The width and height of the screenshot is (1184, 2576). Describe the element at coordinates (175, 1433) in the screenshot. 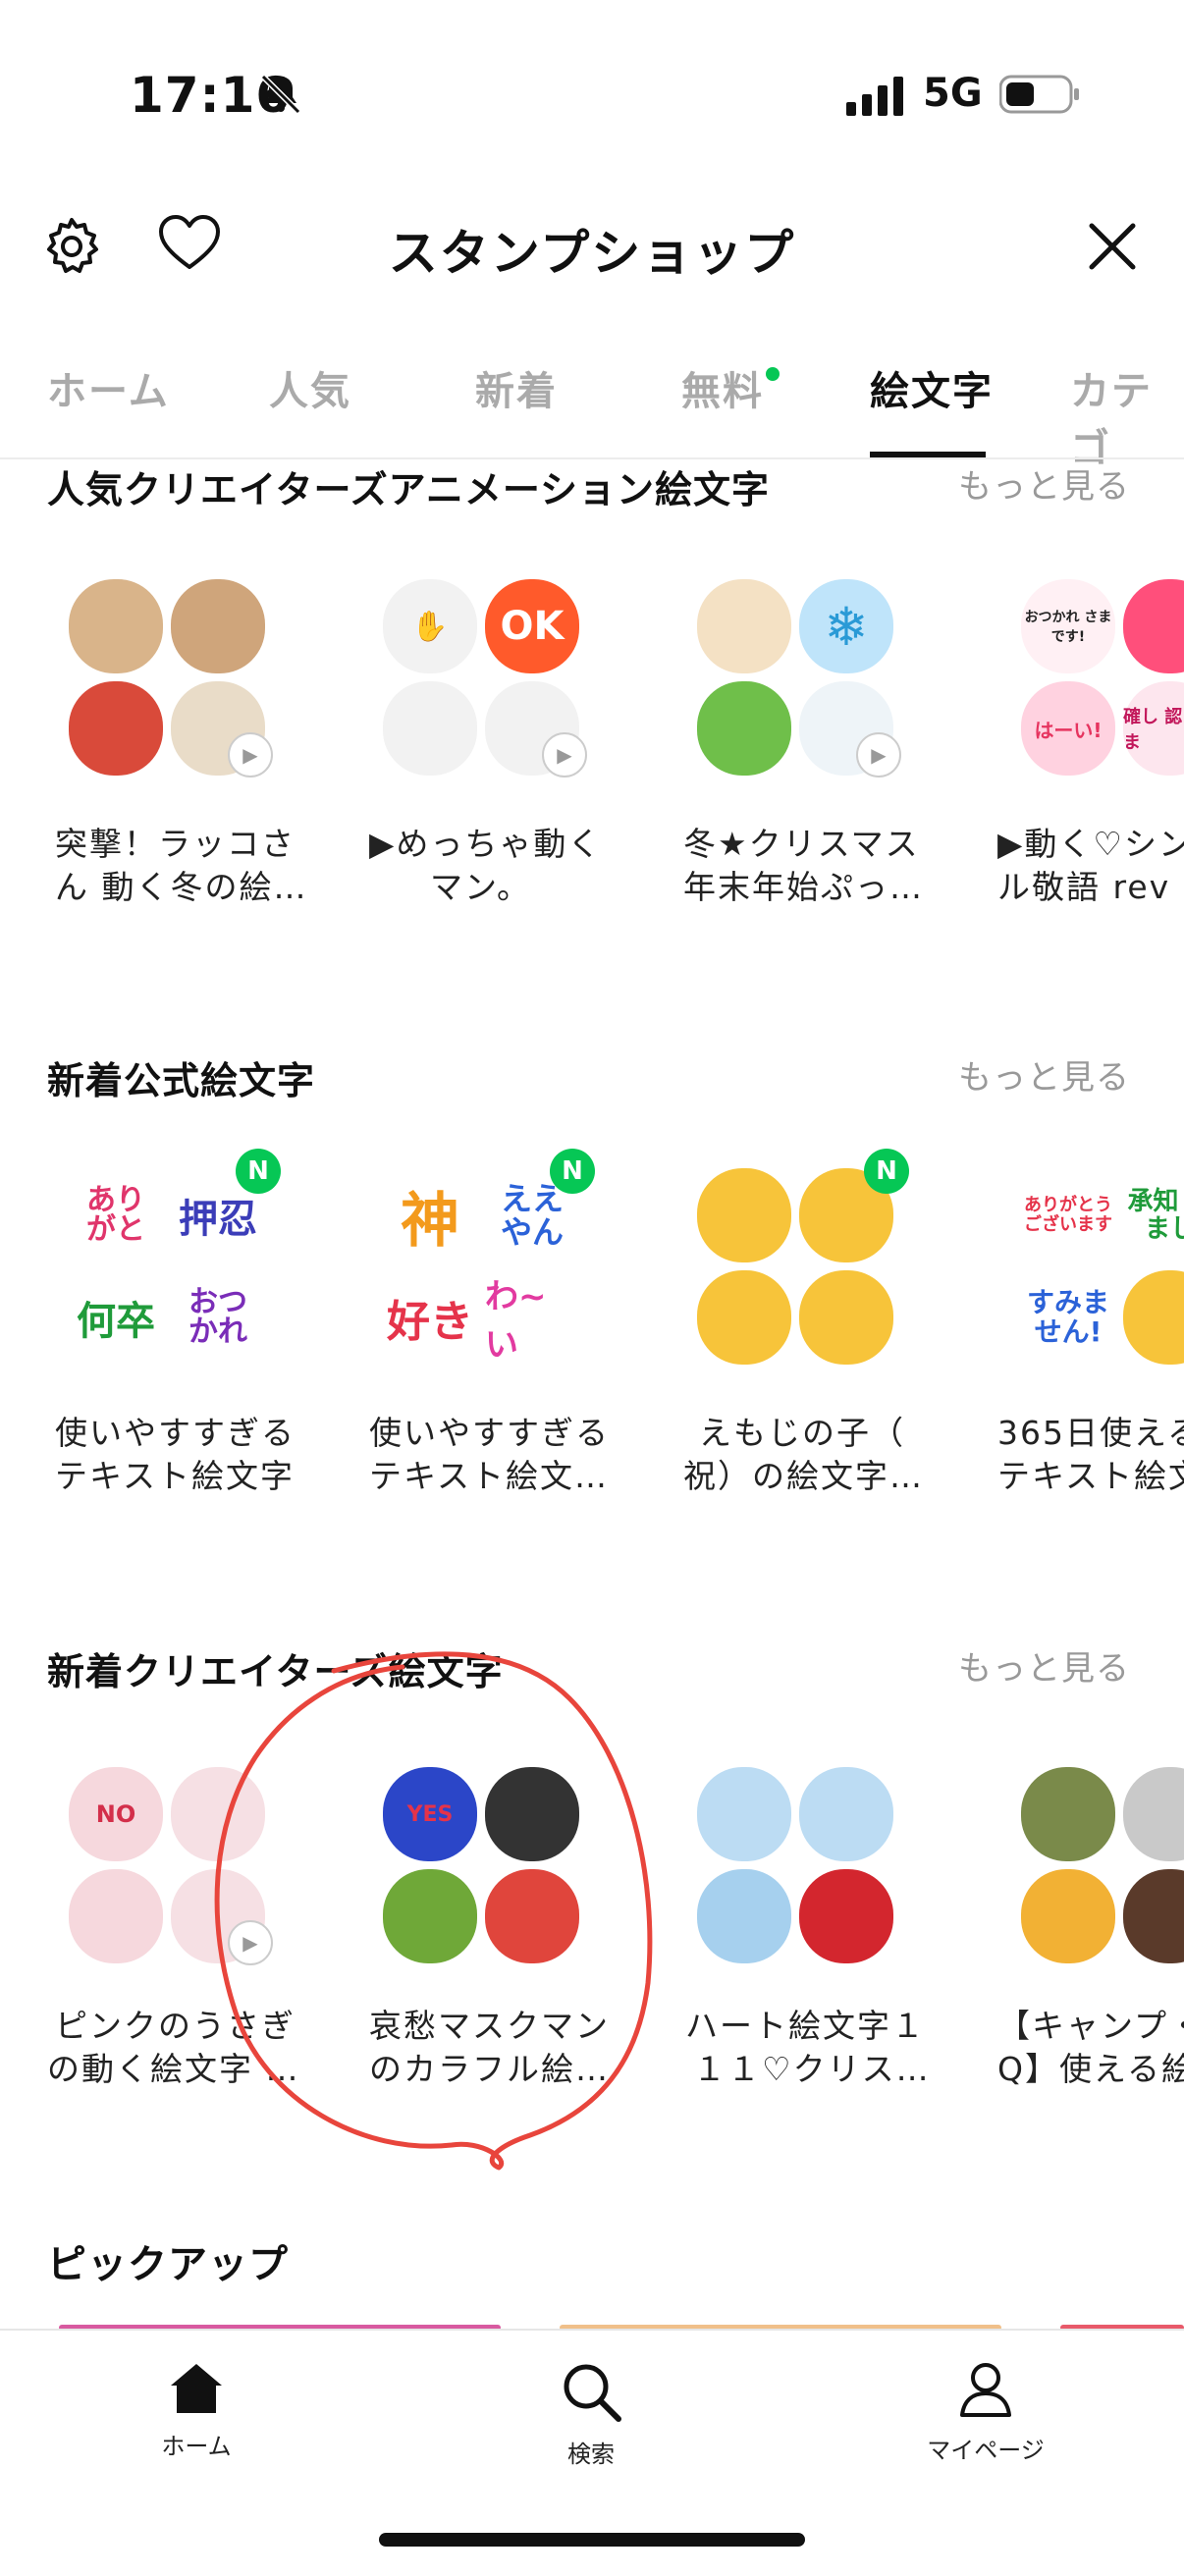

I see `emoji-title-line1: 使いやすすぎる` at that location.